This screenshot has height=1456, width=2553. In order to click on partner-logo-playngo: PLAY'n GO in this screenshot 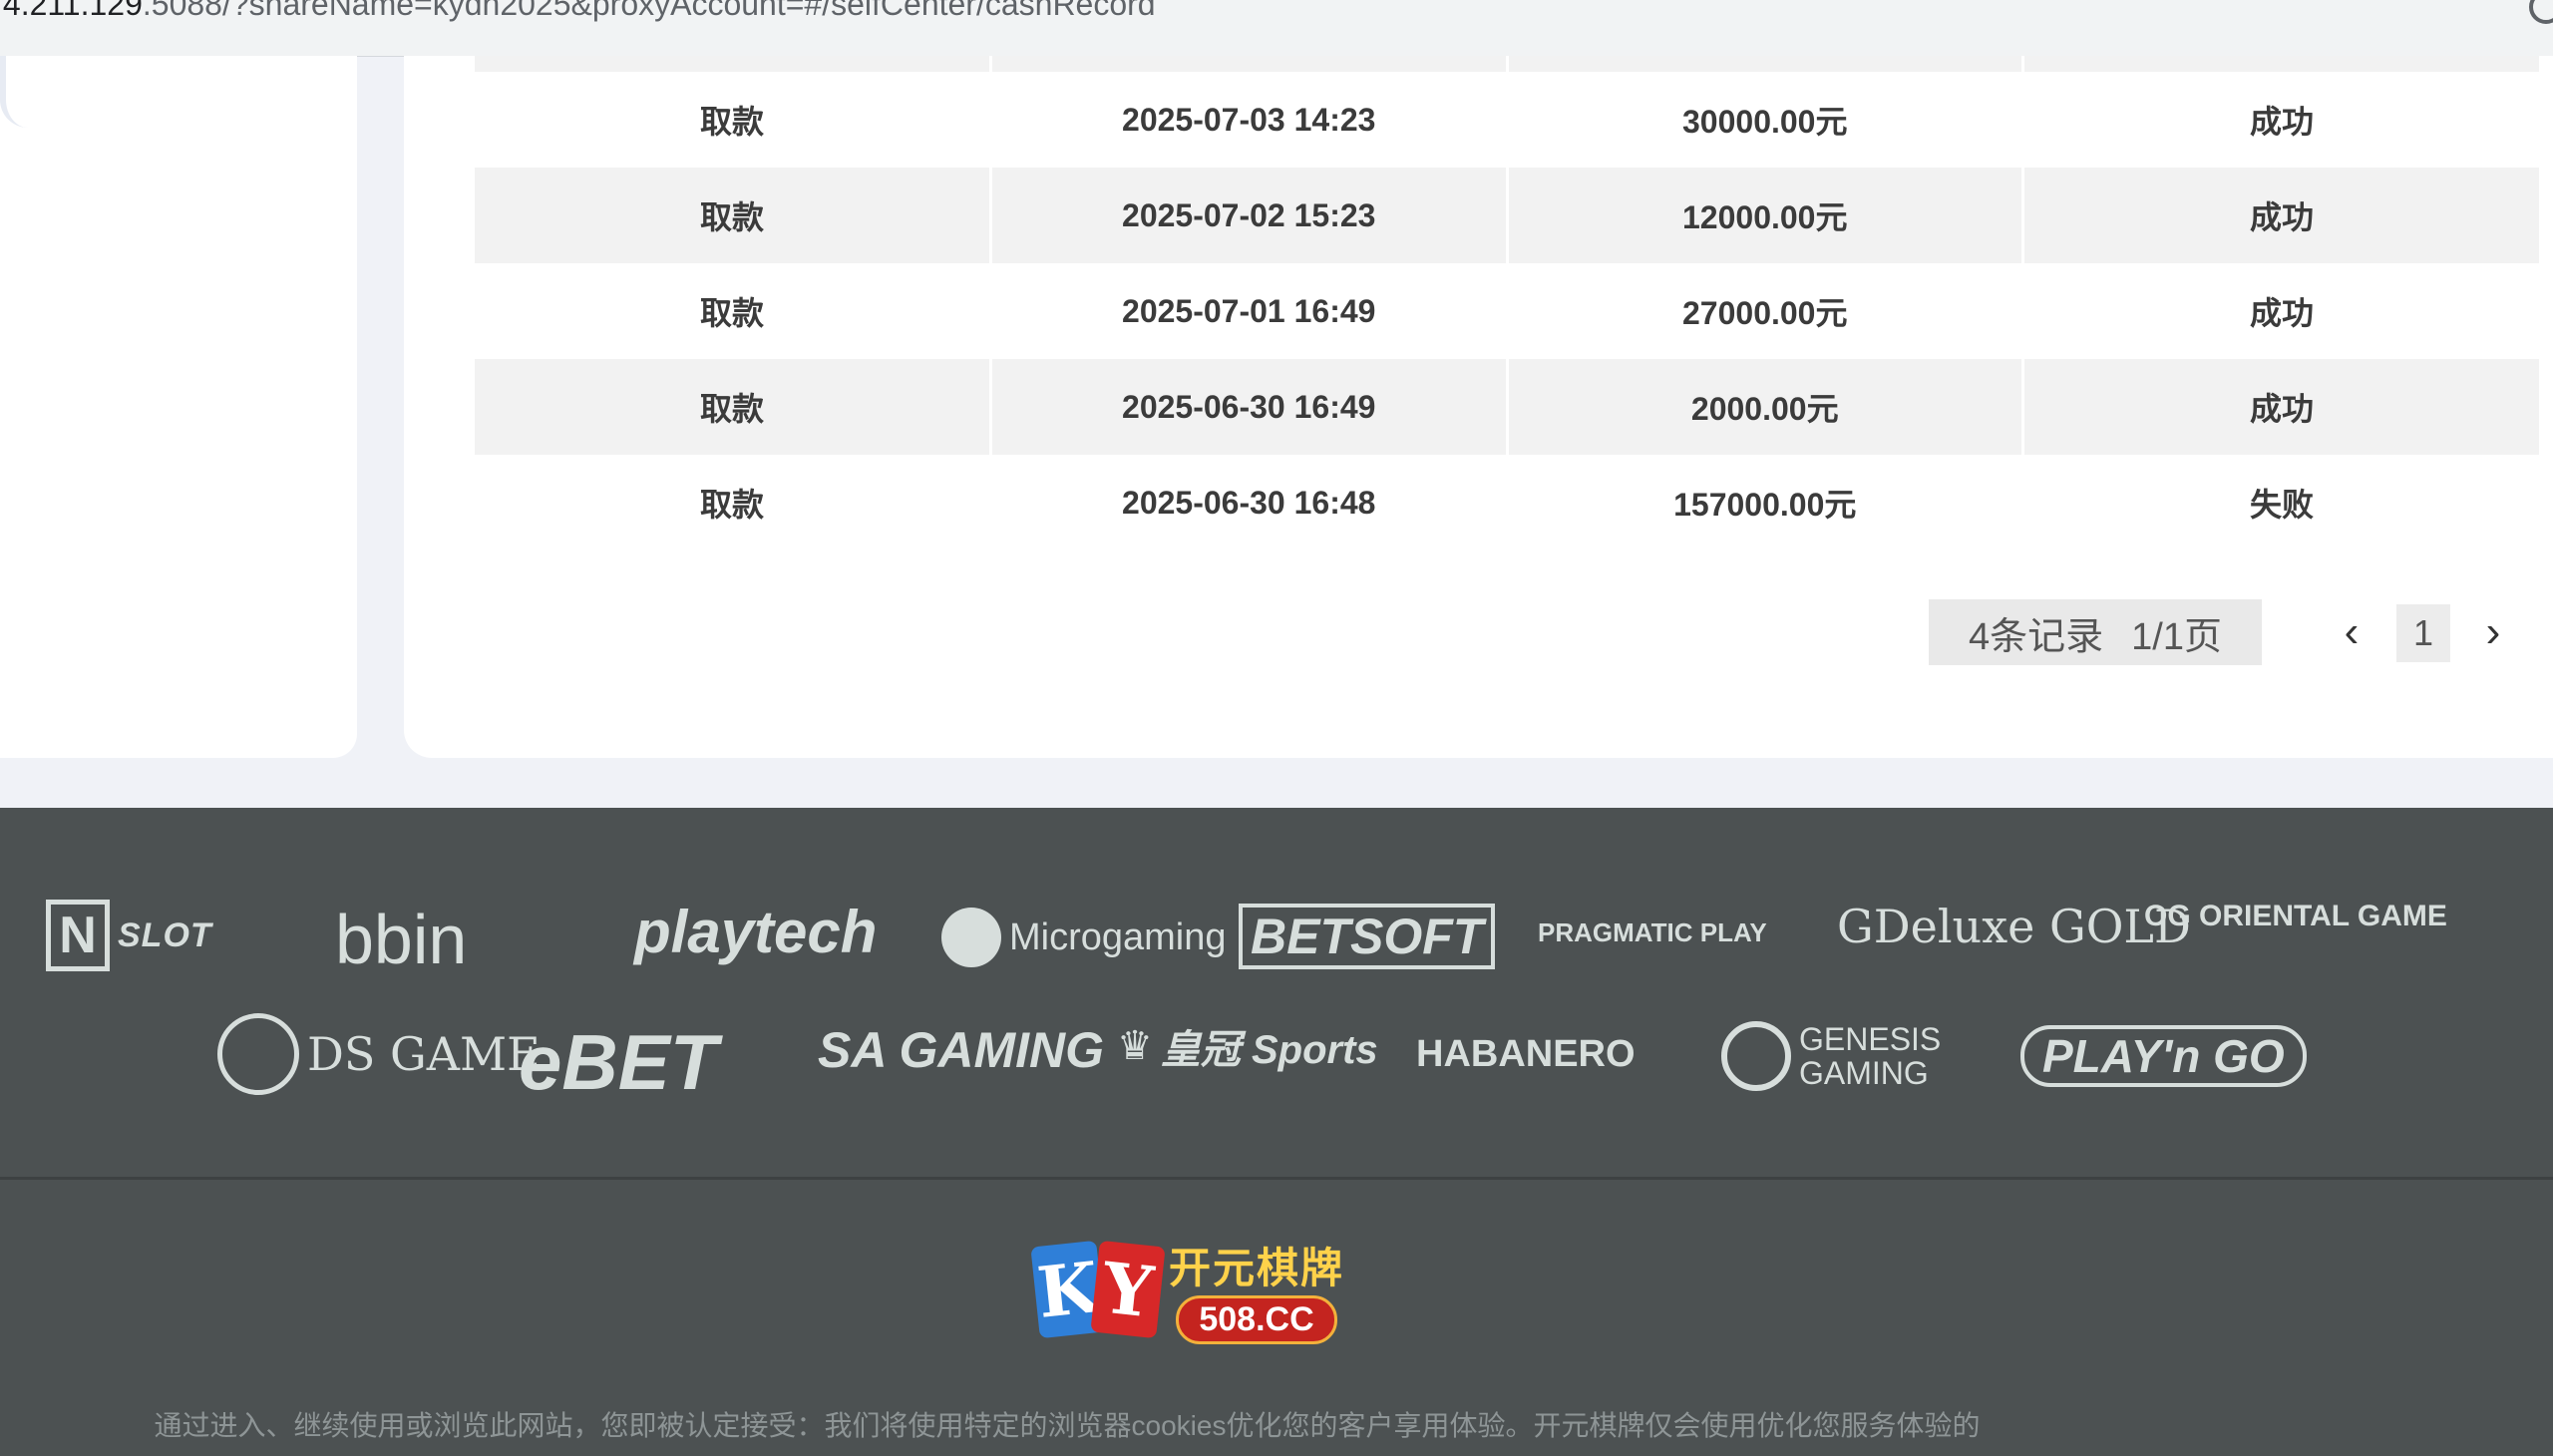, I will do `click(2164, 1056)`.